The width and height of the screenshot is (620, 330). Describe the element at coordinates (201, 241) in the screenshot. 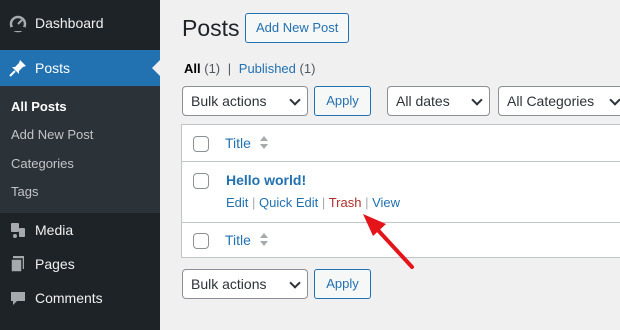

I see `select-all-checkbox-bottom` at that location.